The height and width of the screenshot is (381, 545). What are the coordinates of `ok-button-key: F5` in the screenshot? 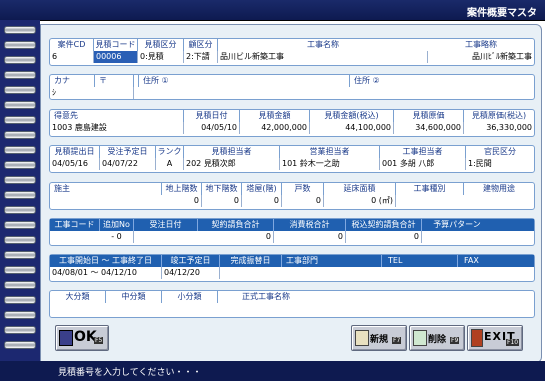 It's located at (99, 340).